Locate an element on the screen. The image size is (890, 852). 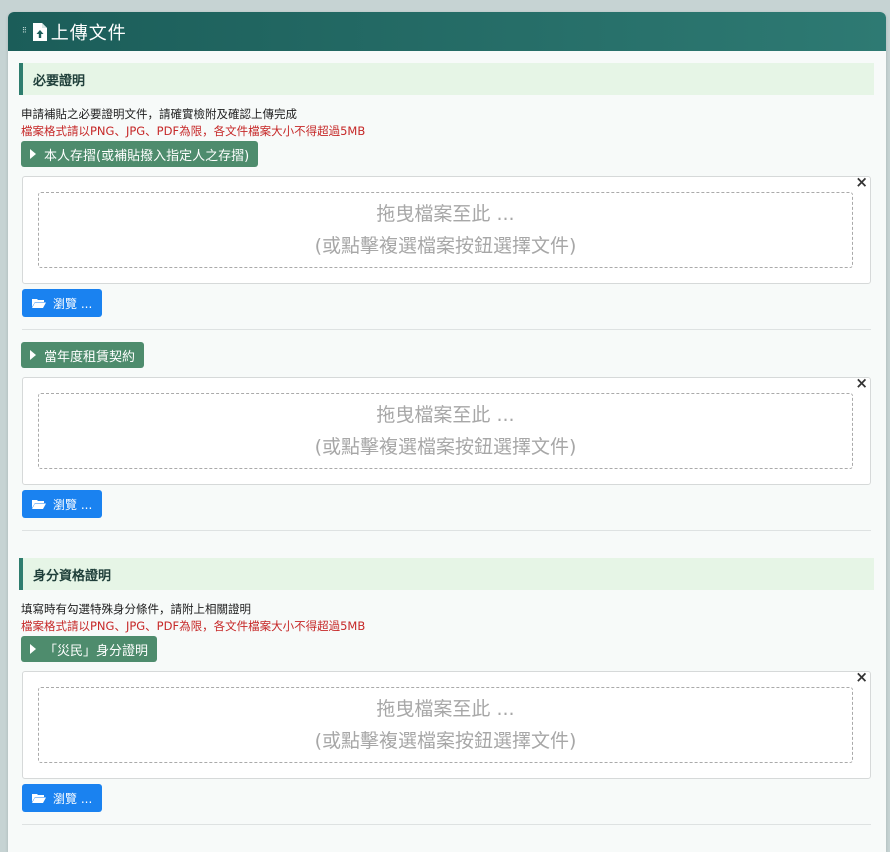
section-description: 填寫時有勾選特殊身分條件，請附上相關證明 is located at coordinates (136, 609).